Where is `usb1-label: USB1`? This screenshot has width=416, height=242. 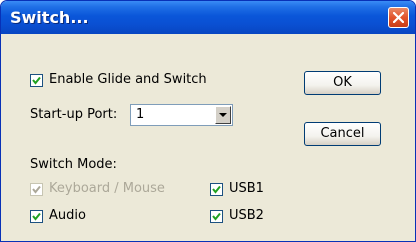 usb1-label: USB1 is located at coordinates (246, 188).